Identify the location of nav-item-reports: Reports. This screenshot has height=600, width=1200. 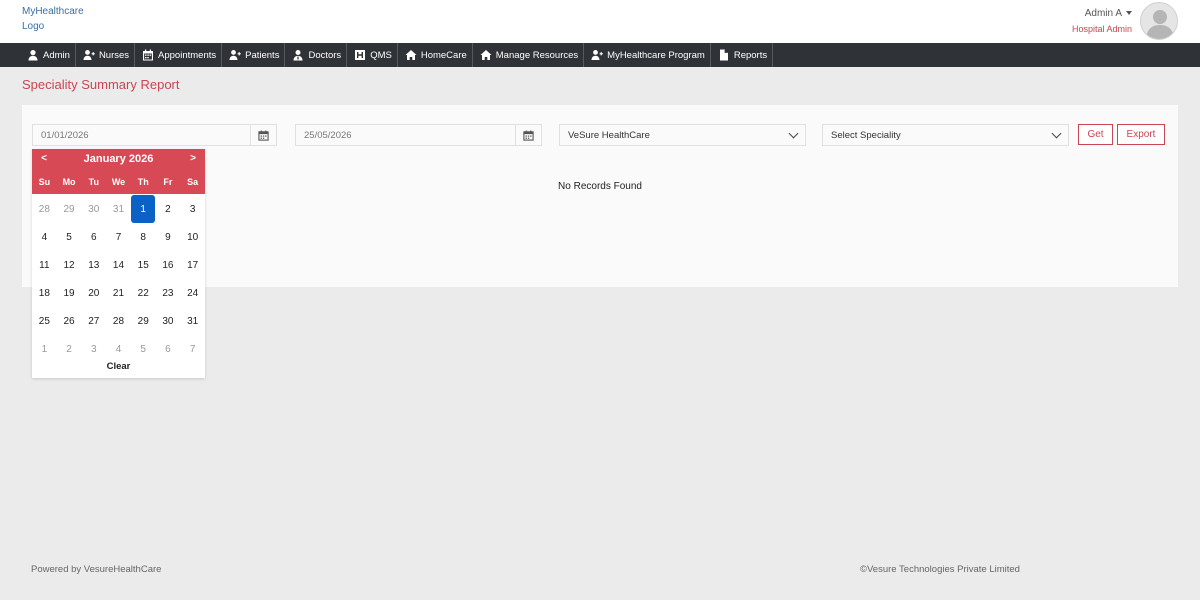
(742, 55).